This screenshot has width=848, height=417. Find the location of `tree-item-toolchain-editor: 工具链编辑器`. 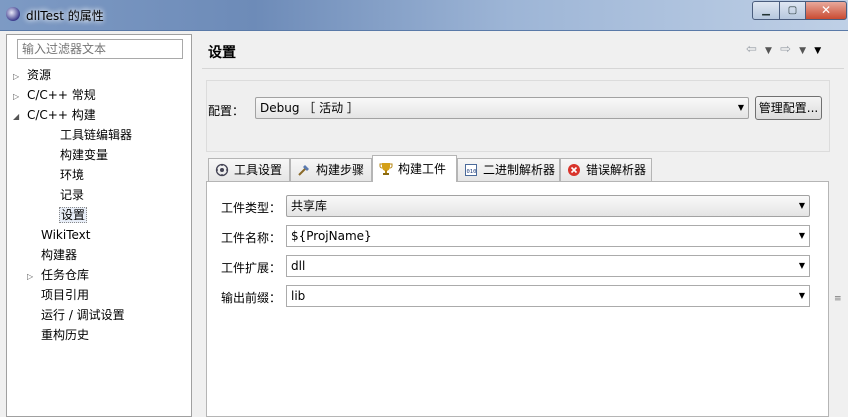

tree-item-toolchain-editor: 工具链编辑器 is located at coordinates (96, 135).